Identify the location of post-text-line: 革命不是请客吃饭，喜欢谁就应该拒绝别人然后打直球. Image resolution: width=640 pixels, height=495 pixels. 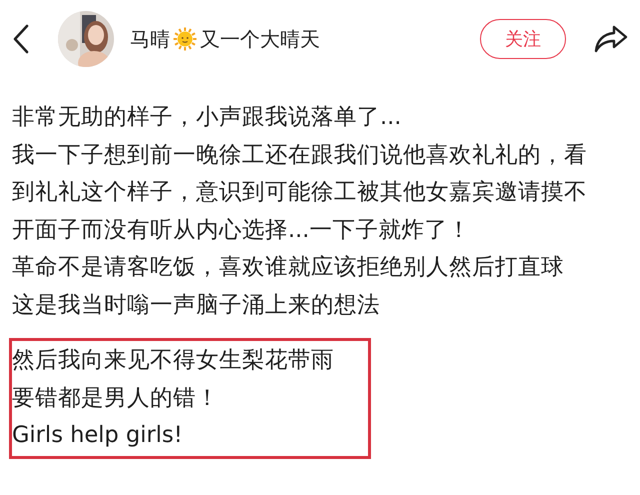
(288, 267).